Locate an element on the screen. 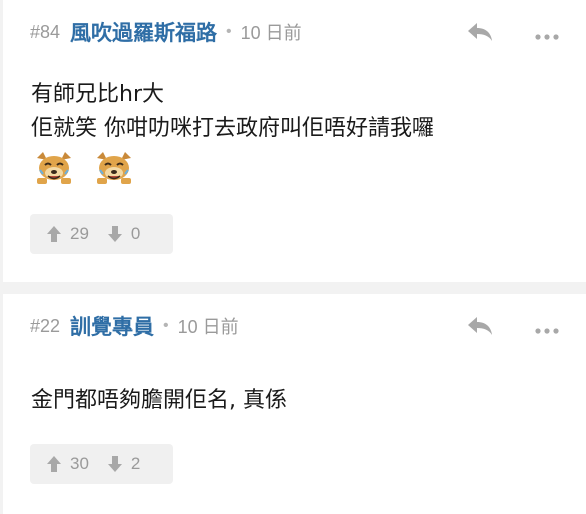 The image size is (586, 514). emoji-row is located at coordinates (84, 168).